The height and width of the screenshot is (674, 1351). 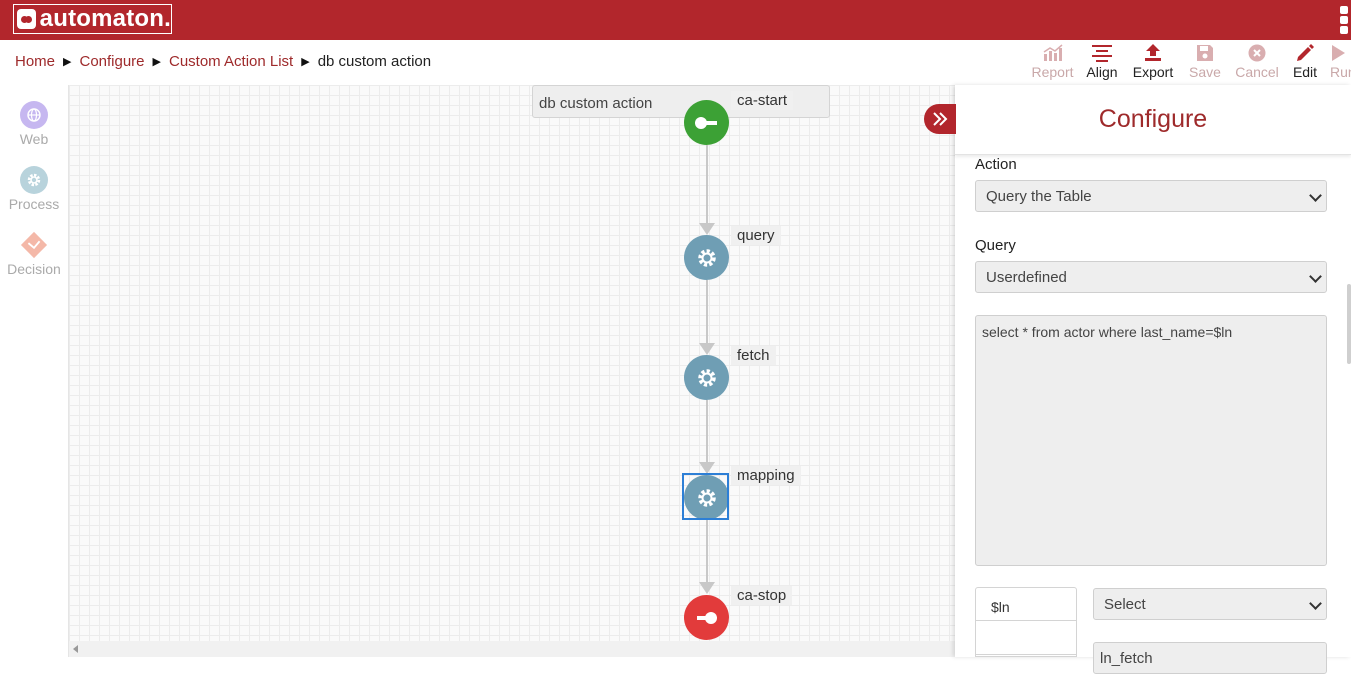 What do you see at coordinates (34, 115) in the screenshot?
I see `globe-icon` at bounding box center [34, 115].